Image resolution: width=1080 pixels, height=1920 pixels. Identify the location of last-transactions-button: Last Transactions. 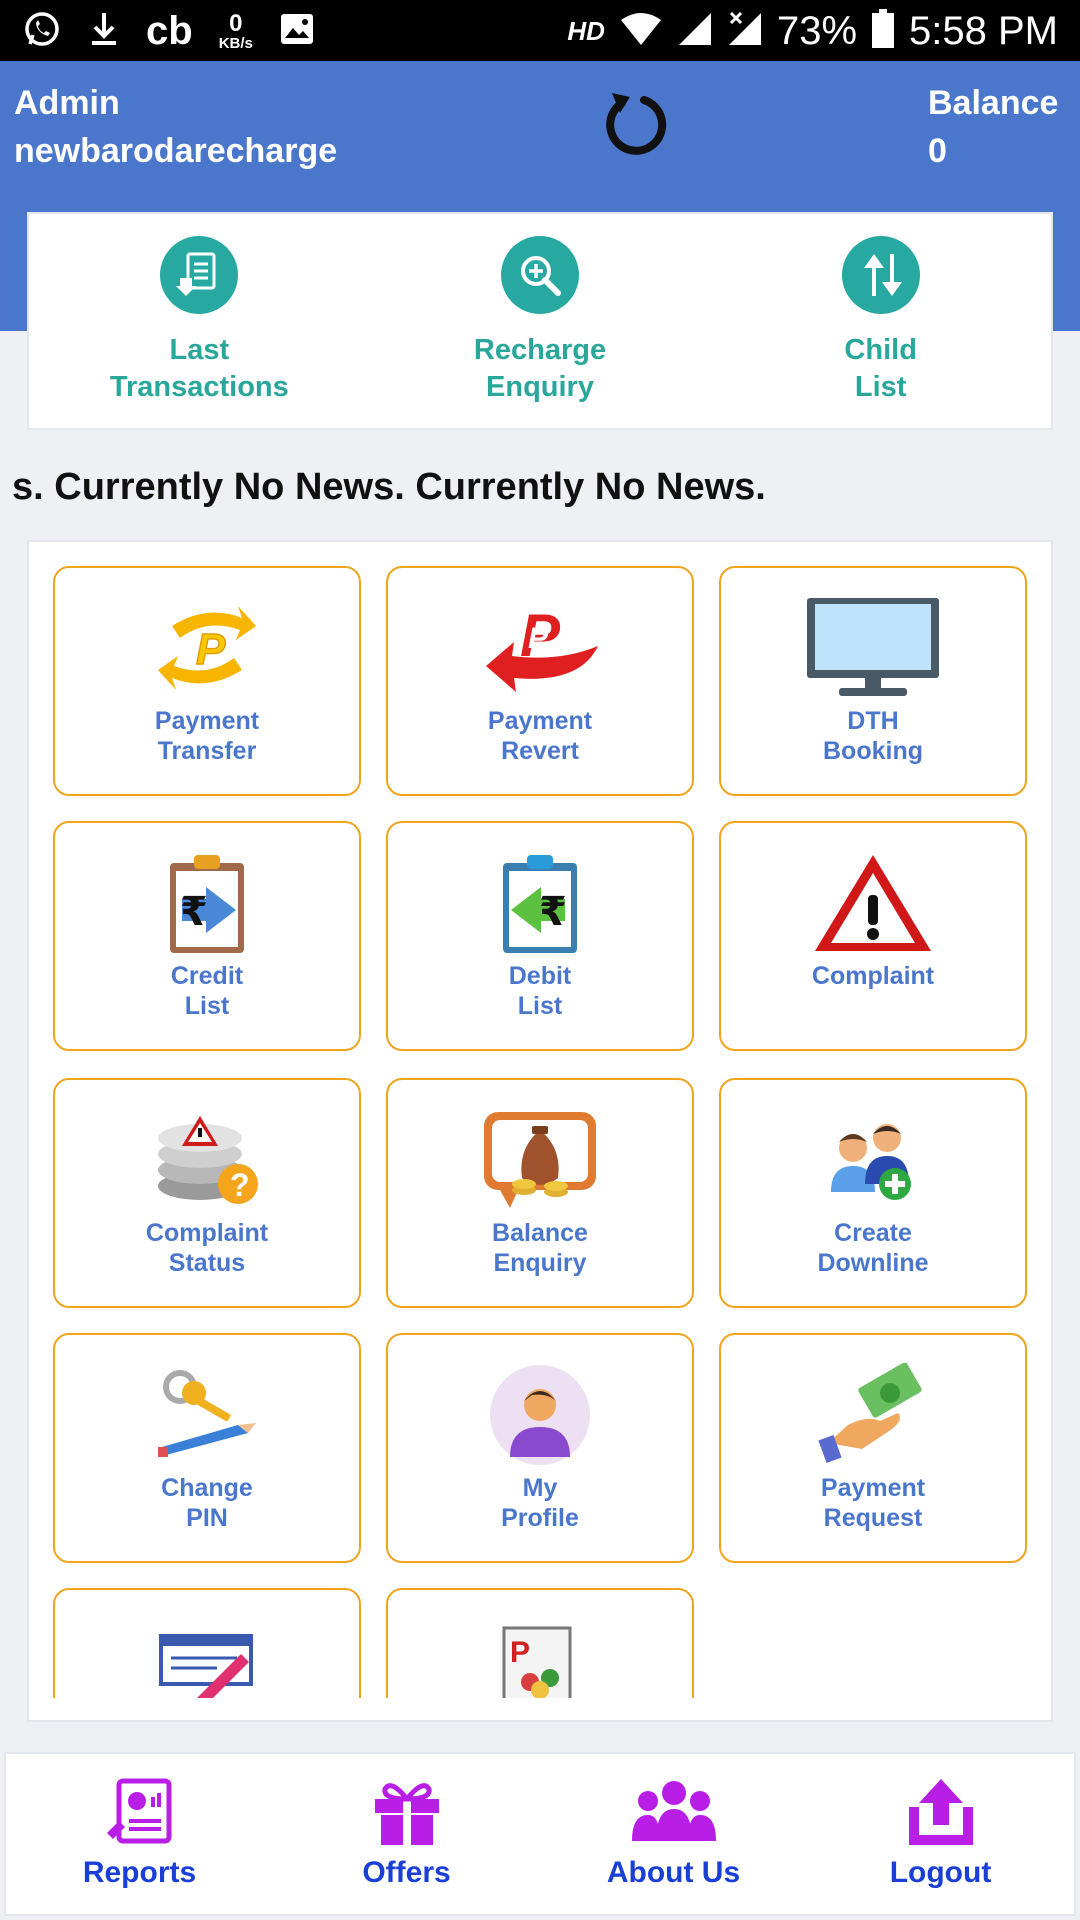
(199, 321).